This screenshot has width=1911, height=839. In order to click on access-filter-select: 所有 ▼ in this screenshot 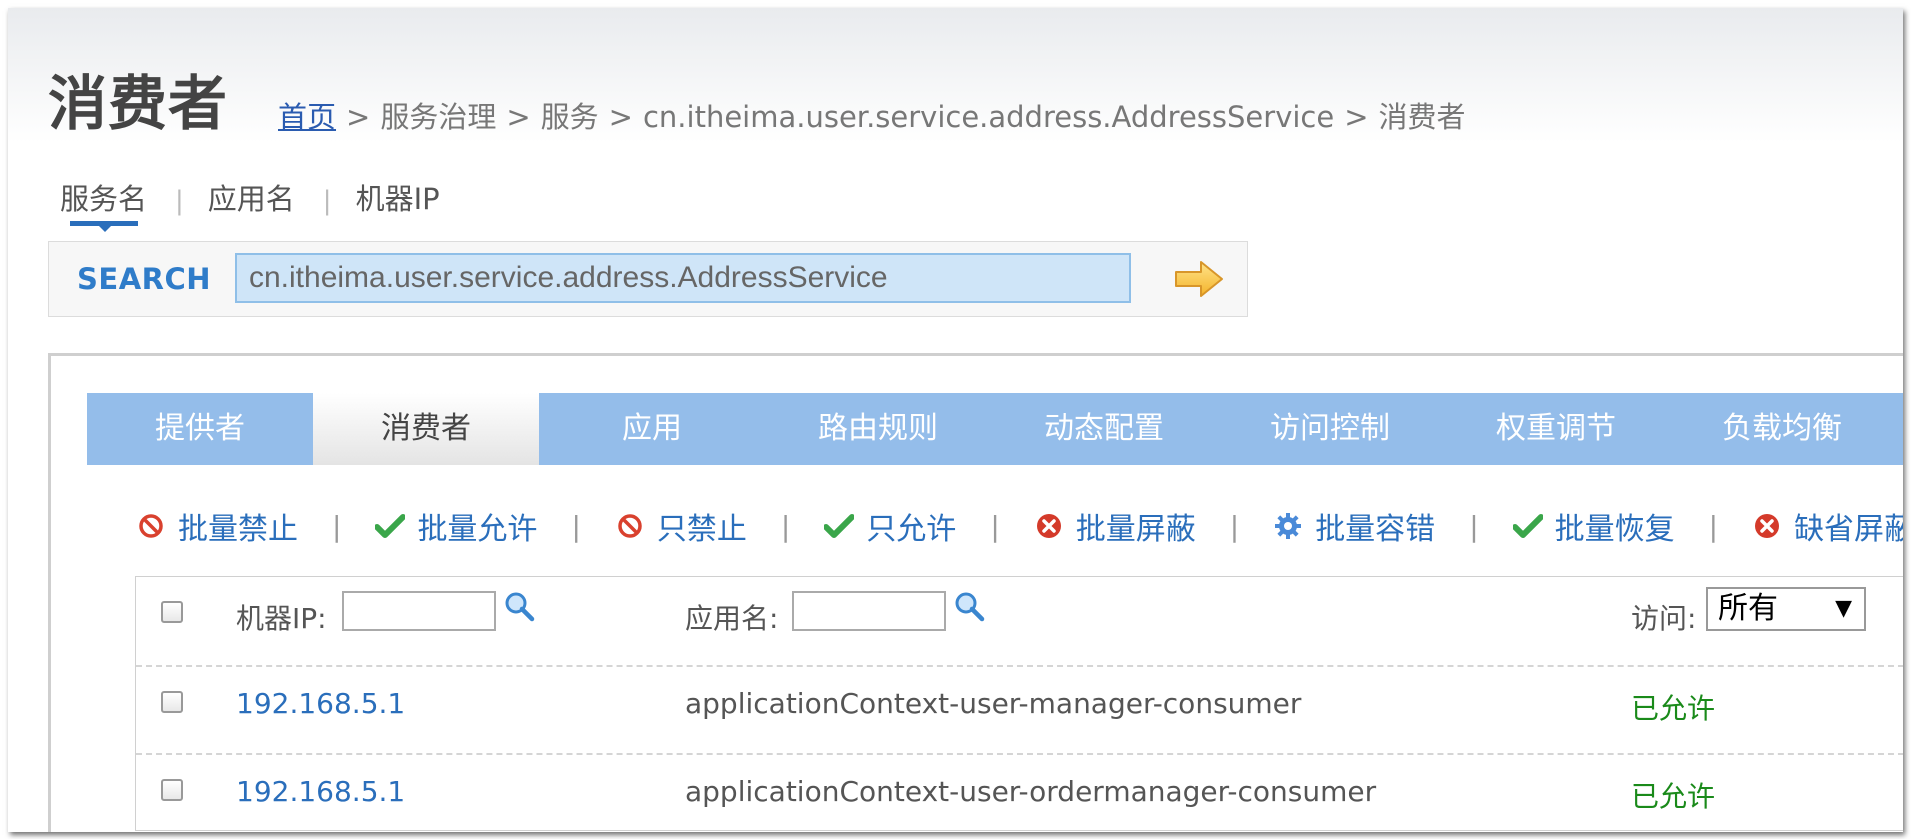, I will do `click(1786, 609)`.